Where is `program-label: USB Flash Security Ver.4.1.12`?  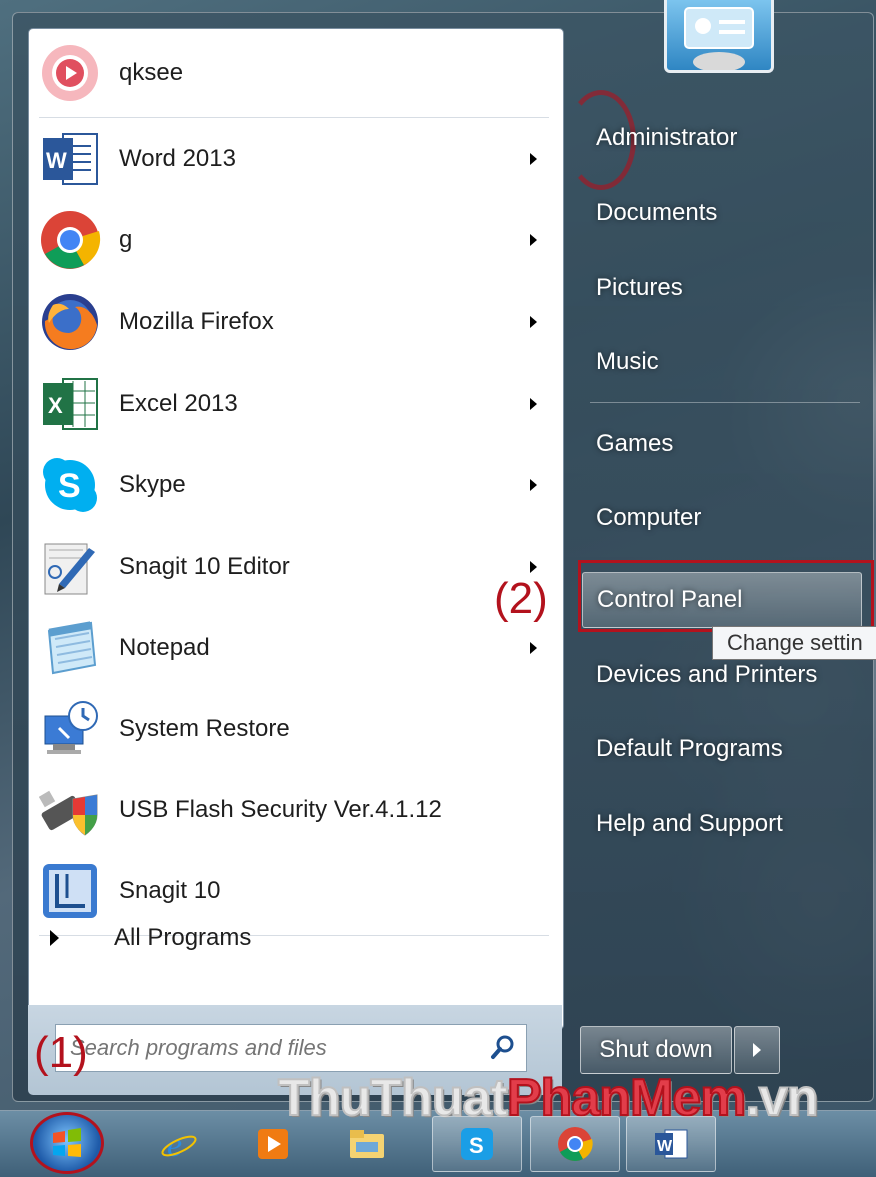 program-label: USB Flash Security Ver.4.1.12 is located at coordinates (280, 809).